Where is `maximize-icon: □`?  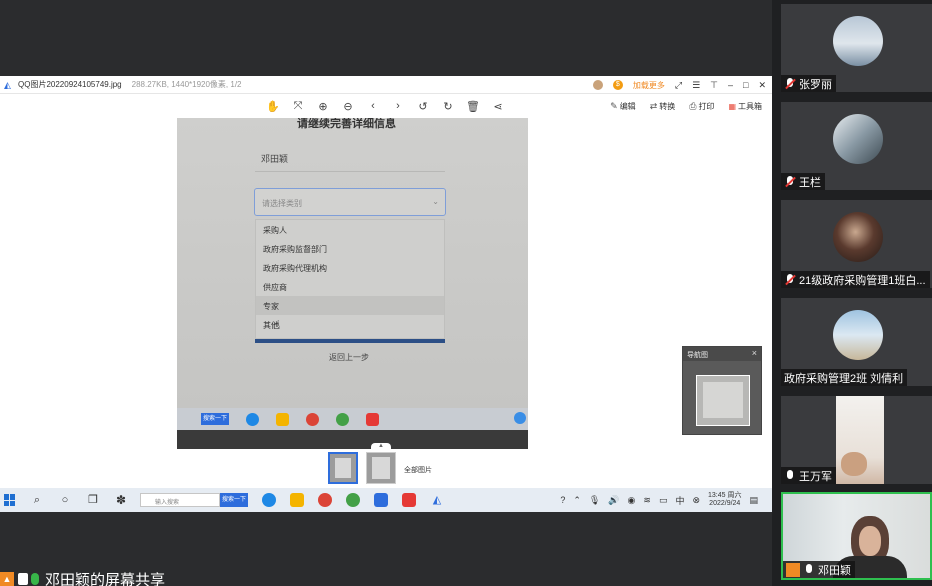
maximize-icon: □ is located at coordinates (745, 85).